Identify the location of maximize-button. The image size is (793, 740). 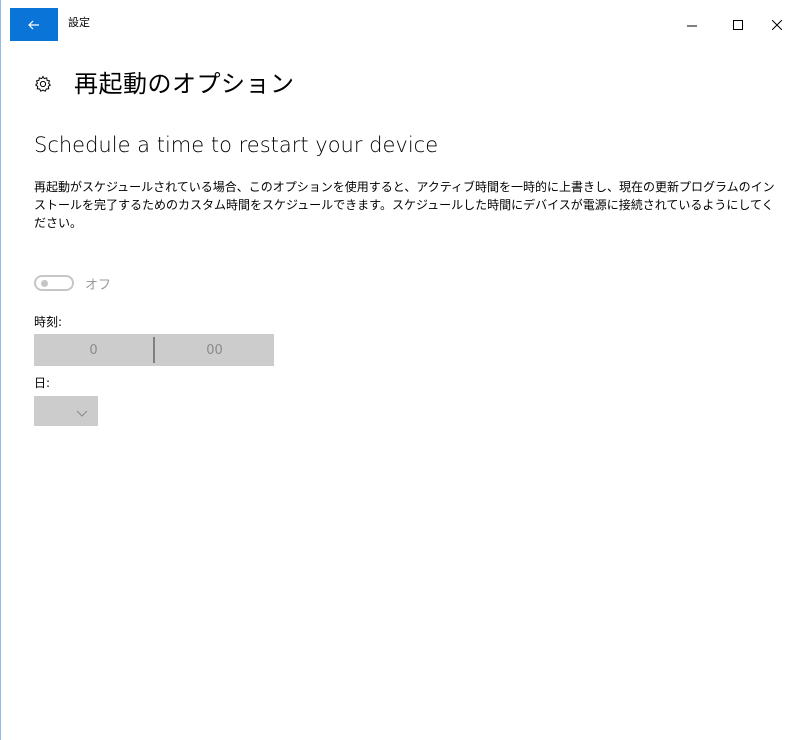
(738, 24).